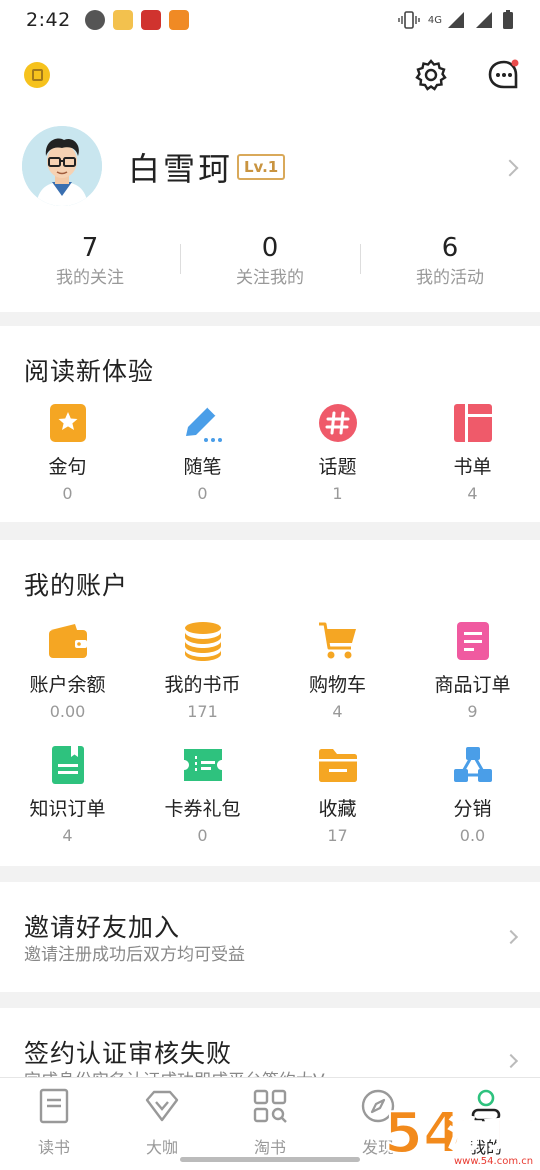 The width and height of the screenshot is (540, 1170). Describe the element at coordinates (473, 765) in the screenshot. I see `share-network-icon` at that location.